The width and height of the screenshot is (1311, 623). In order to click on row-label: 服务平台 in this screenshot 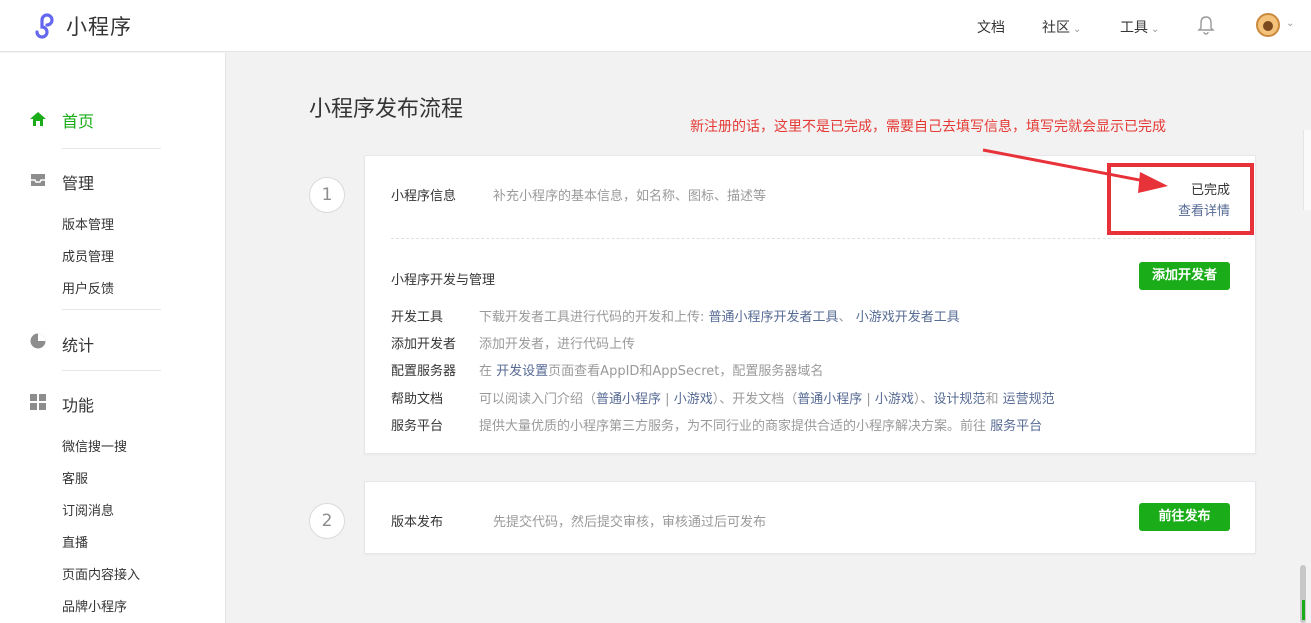, I will do `click(417, 426)`.